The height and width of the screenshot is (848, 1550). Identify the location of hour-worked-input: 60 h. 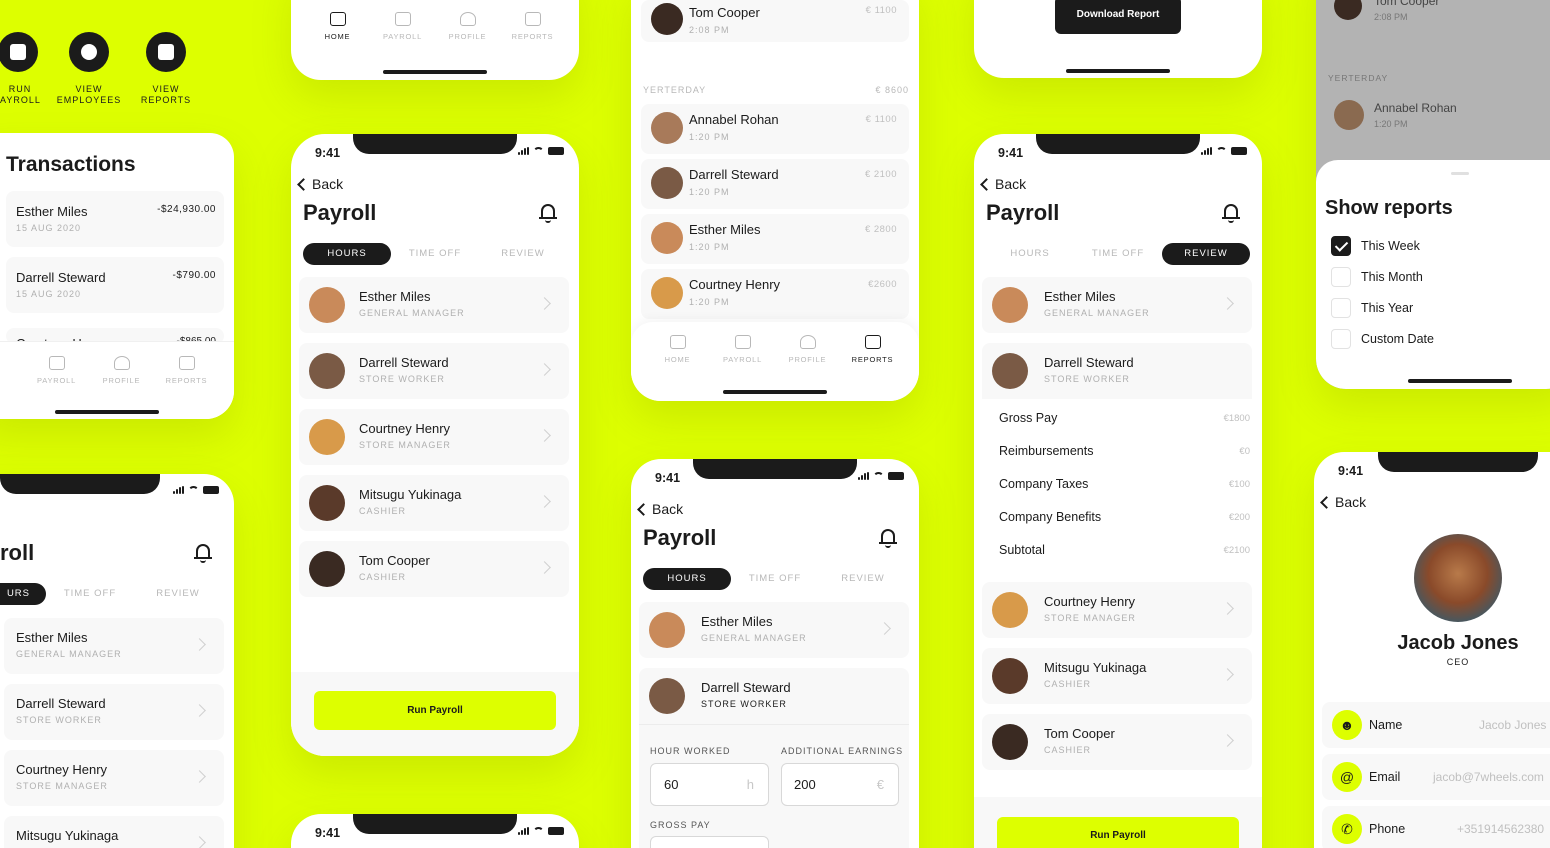
(709, 784).